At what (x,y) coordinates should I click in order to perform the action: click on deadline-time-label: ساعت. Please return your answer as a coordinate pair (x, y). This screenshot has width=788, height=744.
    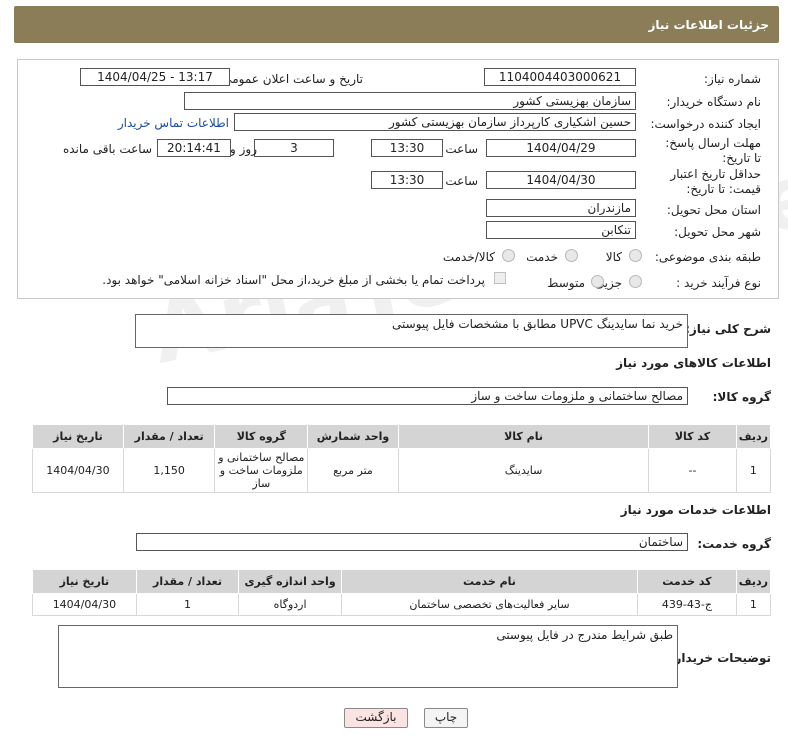
    Looking at the image, I should click on (461, 149).